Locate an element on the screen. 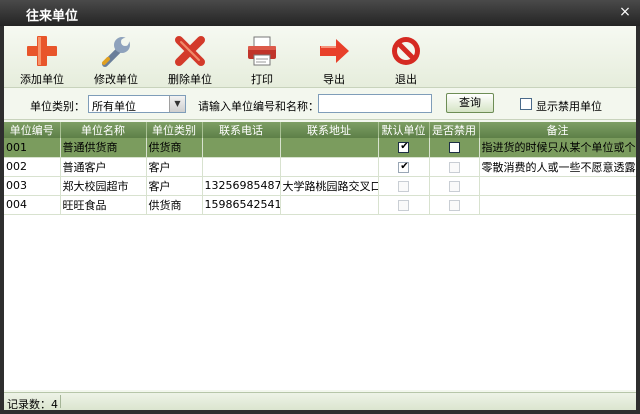 Image resolution: width=640 pixels, height=414 pixels. cell-name: 普通客户 is located at coordinates (103, 167).